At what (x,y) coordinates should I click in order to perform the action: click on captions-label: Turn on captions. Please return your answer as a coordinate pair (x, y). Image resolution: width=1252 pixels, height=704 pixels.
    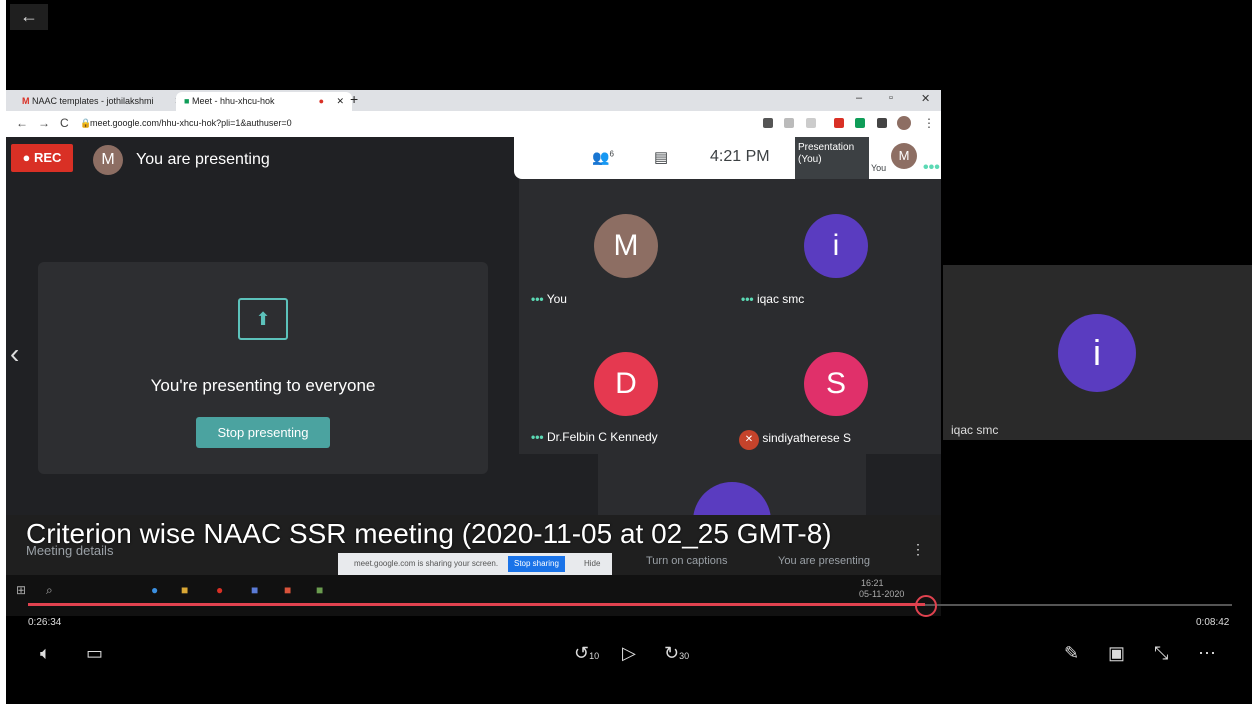
    Looking at the image, I should click on (687, 561).